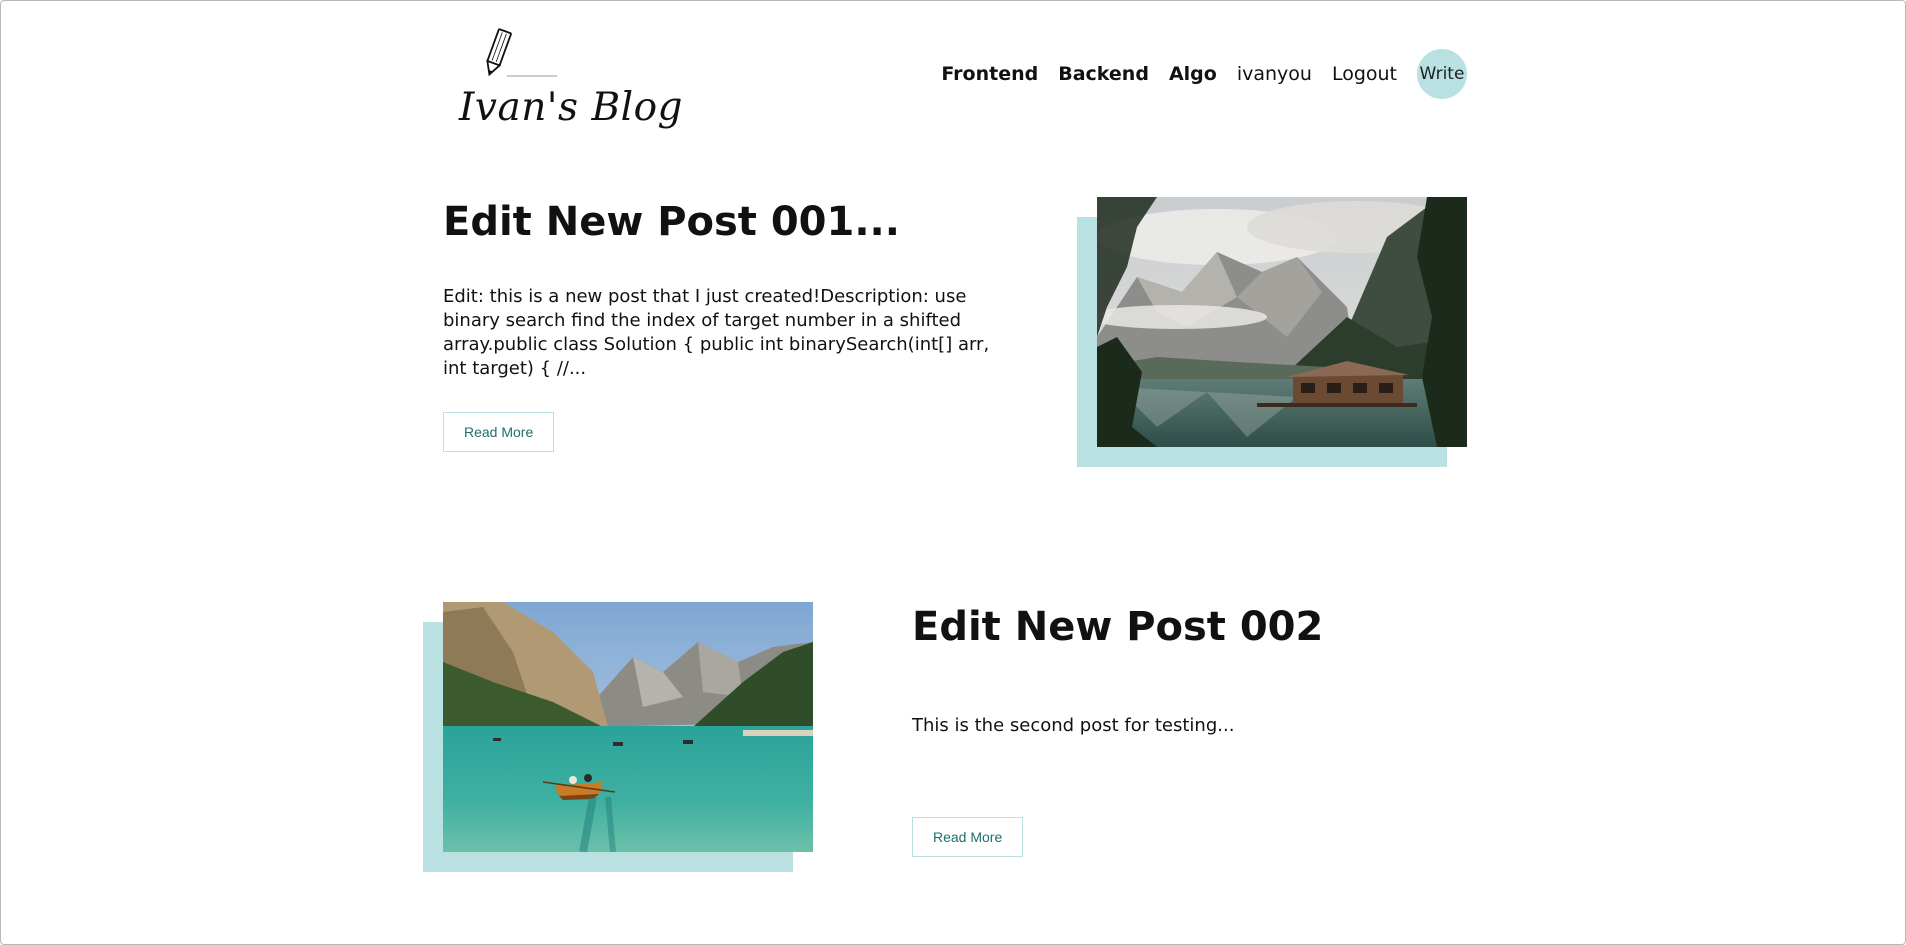 This screenshot has width=1906, height=945. I want to click on nav-link-logout: Logout, so click(1364, 74).